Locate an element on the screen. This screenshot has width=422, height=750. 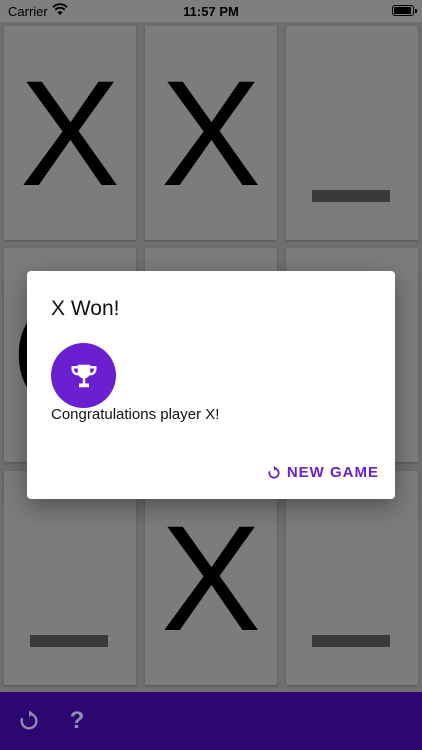
dialog-title: X Won! is located at coordinates (85, 308).